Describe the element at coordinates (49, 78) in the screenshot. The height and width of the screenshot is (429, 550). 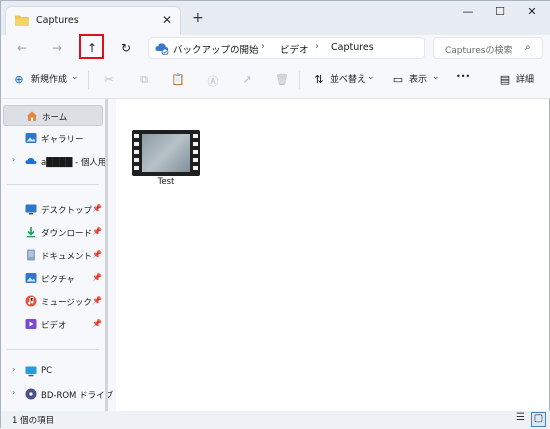
I see `new-button: 新規作成` at that location.